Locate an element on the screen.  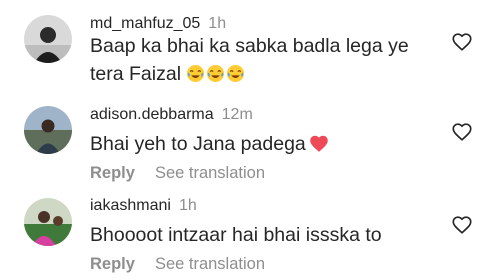
comment-meta: md_mahfuz_05 1h is located at coordinates (158, 24).